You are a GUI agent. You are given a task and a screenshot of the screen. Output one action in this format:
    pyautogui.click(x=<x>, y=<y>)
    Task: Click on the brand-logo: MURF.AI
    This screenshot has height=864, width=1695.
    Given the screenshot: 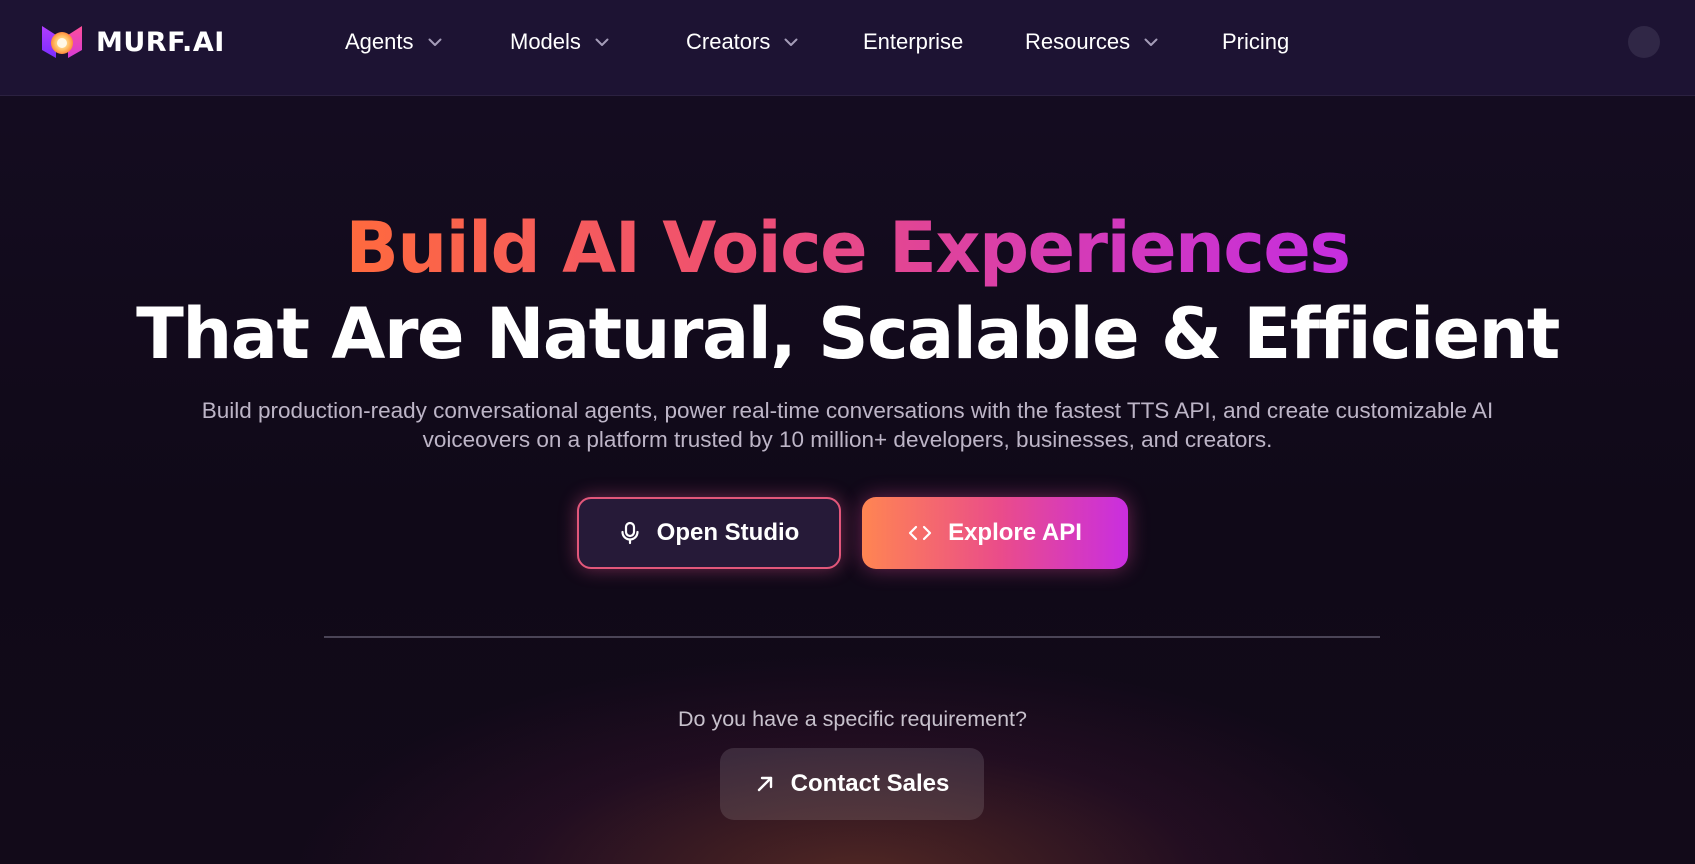 What is the action you would take?
    pyautogui.click(x=132, y=42)
    